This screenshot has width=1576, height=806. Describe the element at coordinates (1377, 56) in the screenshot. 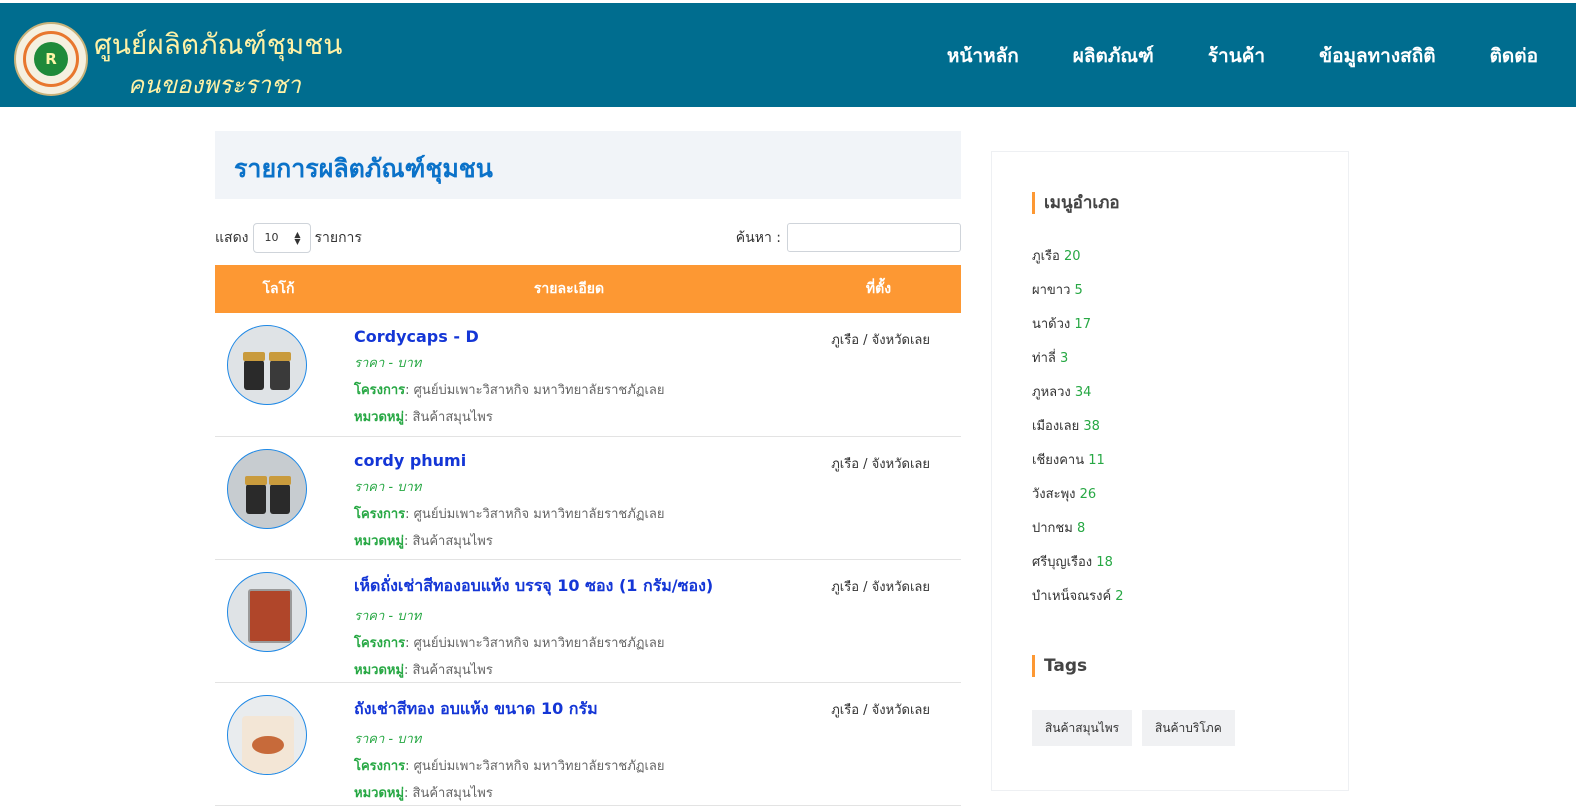

I see `nav-statistics: ข้อมูลทางสถิติ` at that location.